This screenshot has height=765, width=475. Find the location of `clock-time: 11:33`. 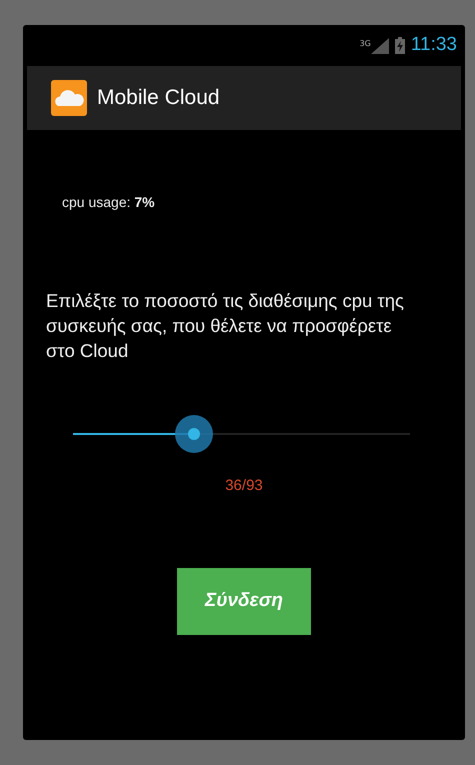

clock-time: 11:33 is located at coordinates (433, 45).